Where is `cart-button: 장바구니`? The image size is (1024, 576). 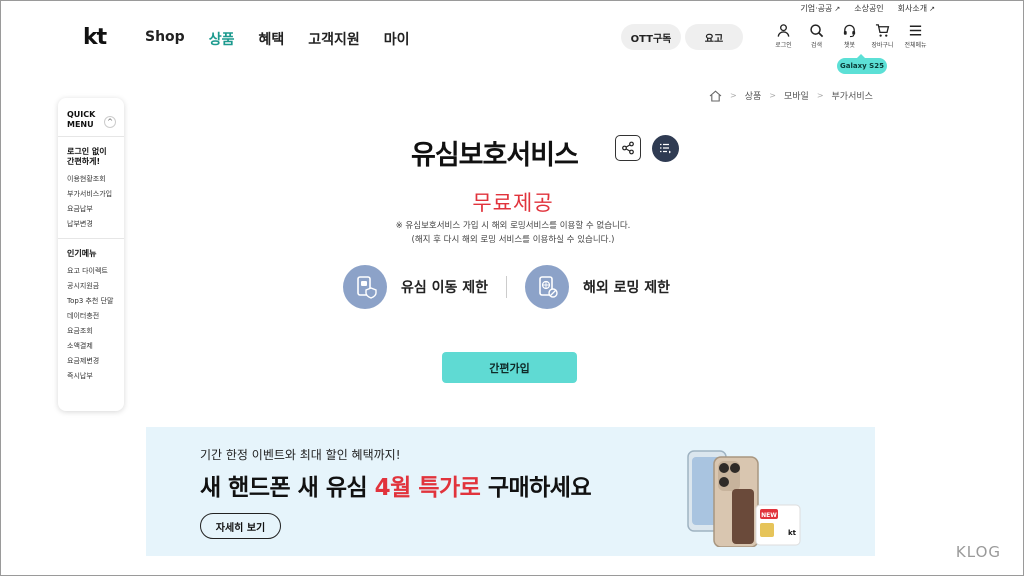
cart-button: 장바구니 is located at coordinates (882, 36).